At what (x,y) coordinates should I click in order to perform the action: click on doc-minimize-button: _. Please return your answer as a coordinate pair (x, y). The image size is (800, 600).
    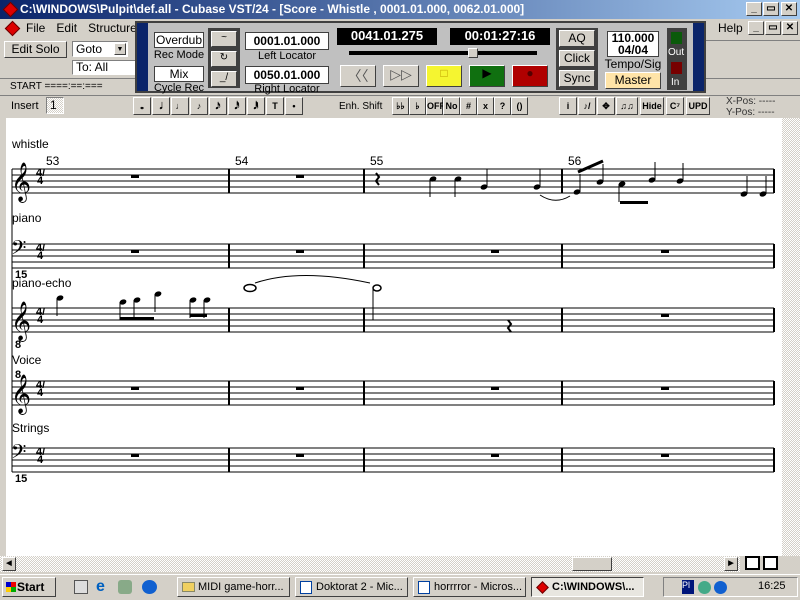
    Looking at the image, I should click on (756, 28).